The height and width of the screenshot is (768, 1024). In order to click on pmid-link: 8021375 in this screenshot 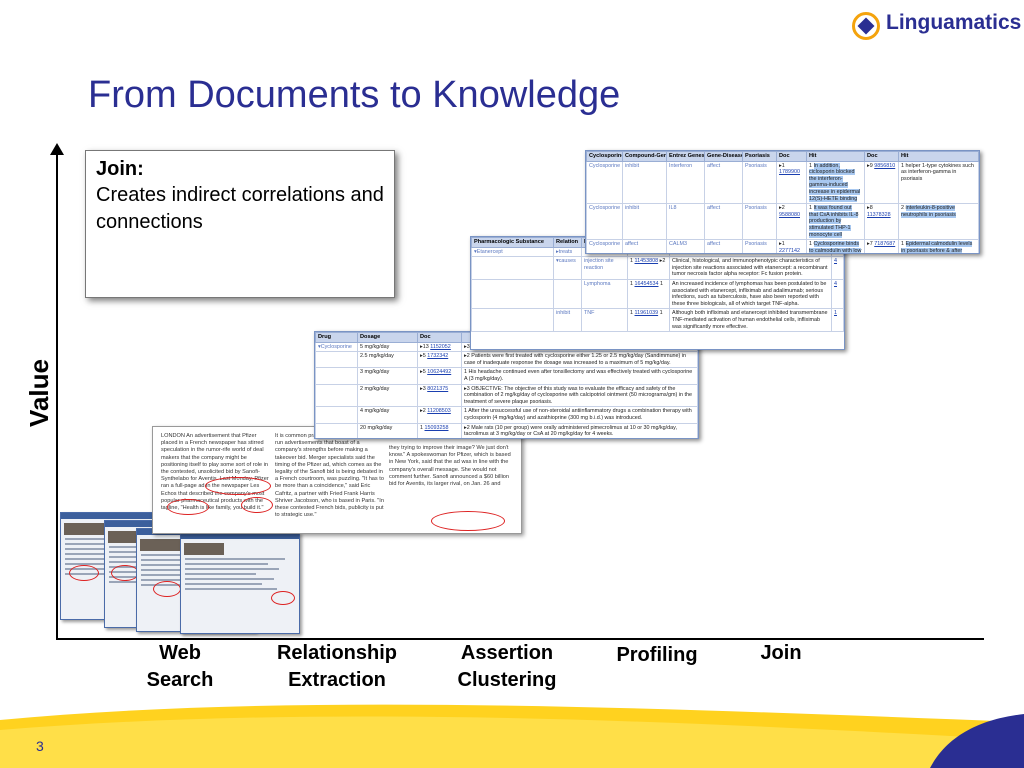, I will do `click(437, 389)`.